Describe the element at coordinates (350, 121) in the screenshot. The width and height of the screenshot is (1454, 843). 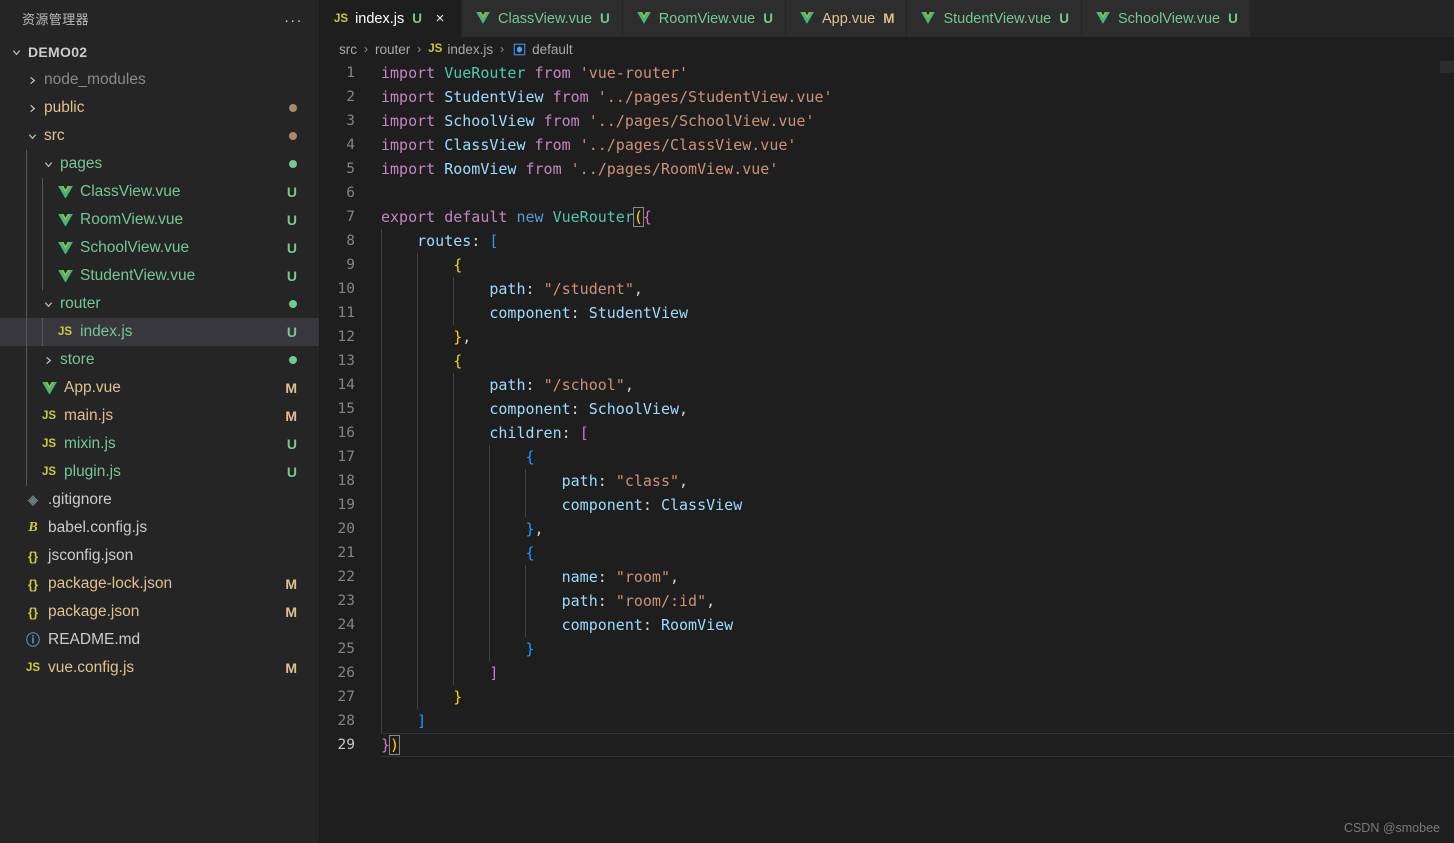
I see `line-number: 3` at that location.